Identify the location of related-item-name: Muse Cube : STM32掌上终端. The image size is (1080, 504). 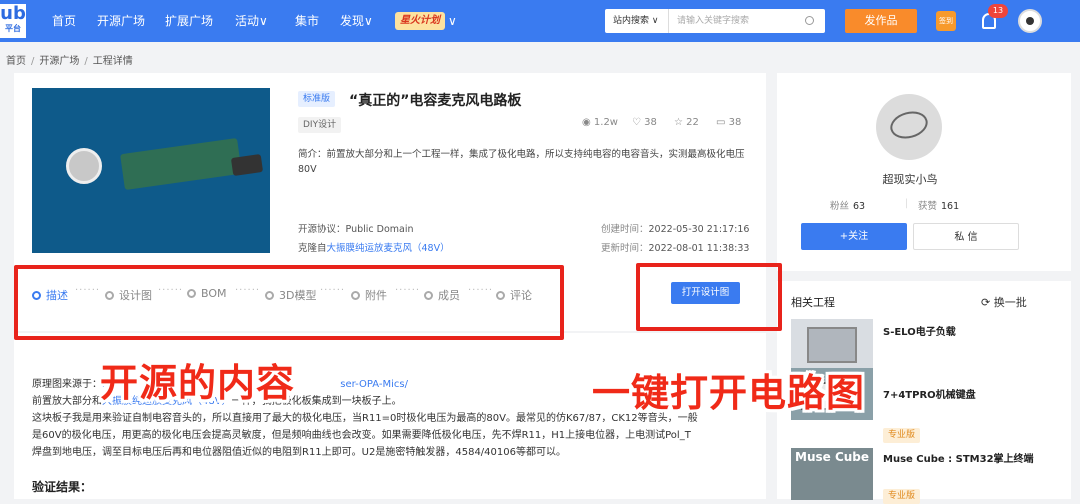
(958, 457).